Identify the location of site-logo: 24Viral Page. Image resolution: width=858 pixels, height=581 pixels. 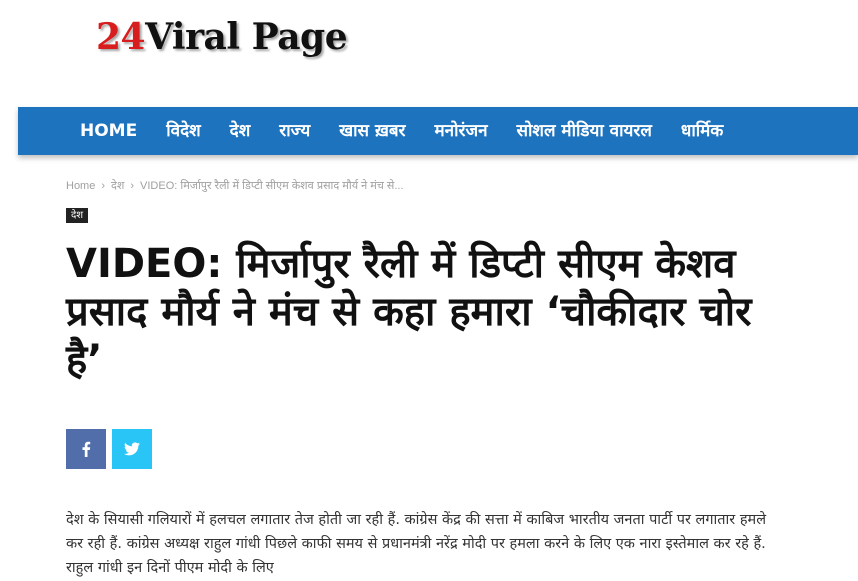
(222, 37).